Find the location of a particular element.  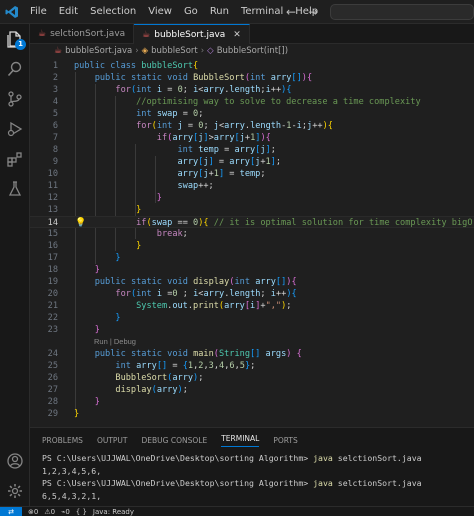

code-line: 12 } is located at coordinates (104, 198).